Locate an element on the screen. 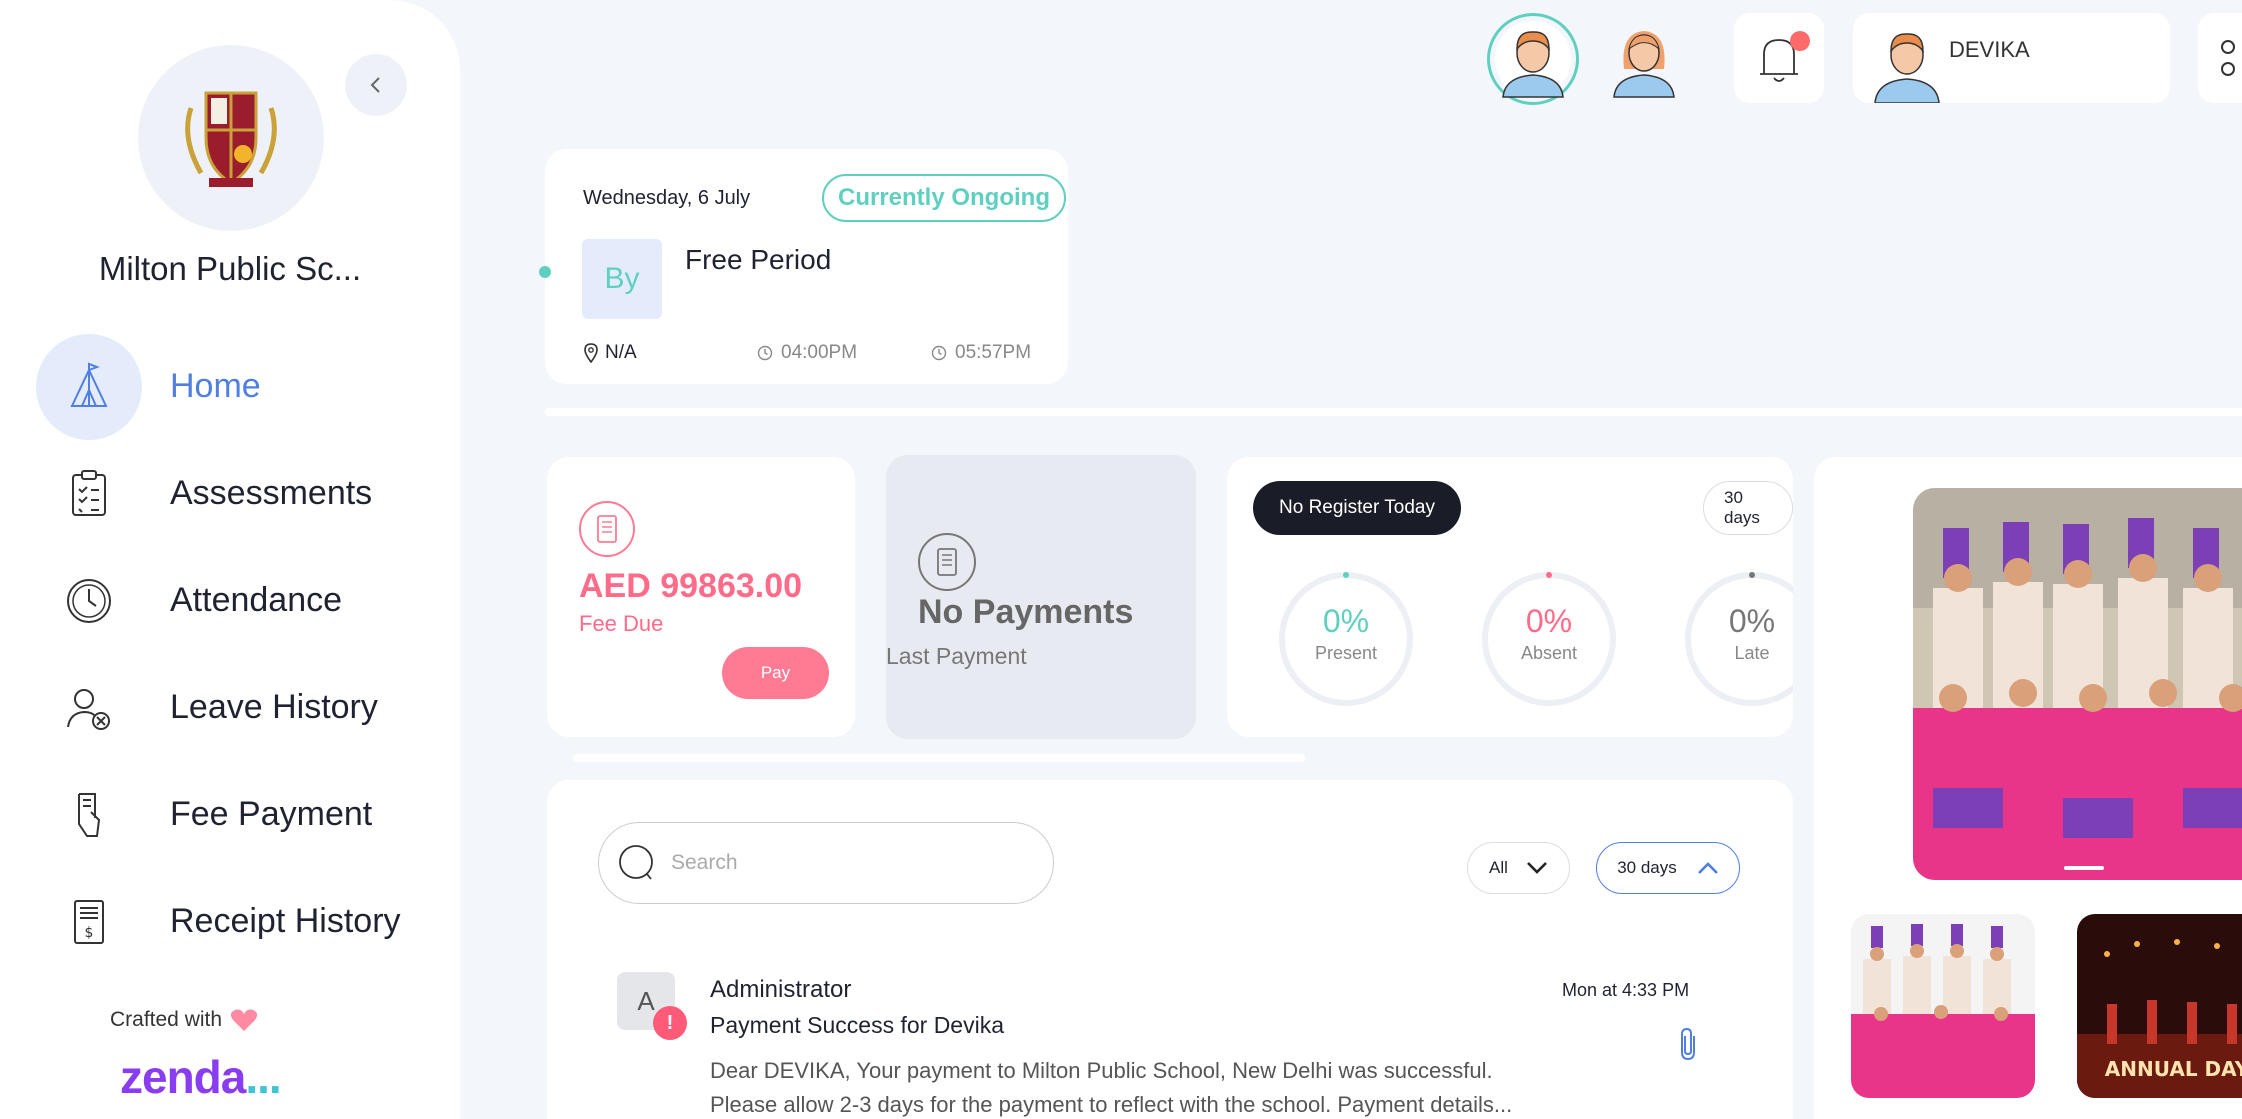  sidebar-item-home: Home is located at coordinates (236, 386).